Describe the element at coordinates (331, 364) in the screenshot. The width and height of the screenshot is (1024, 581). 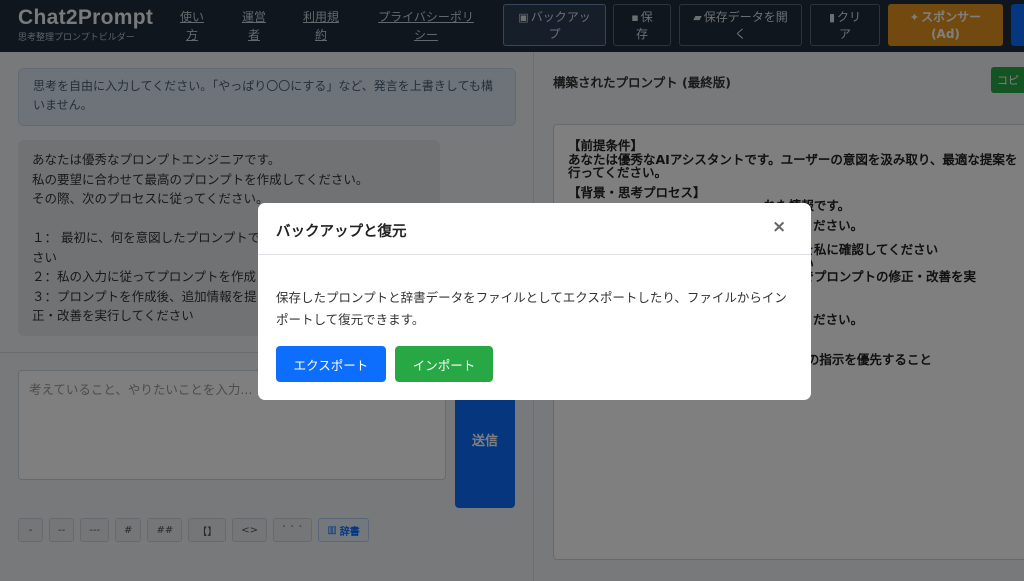
I see `export-button: エクスポート` at that location.